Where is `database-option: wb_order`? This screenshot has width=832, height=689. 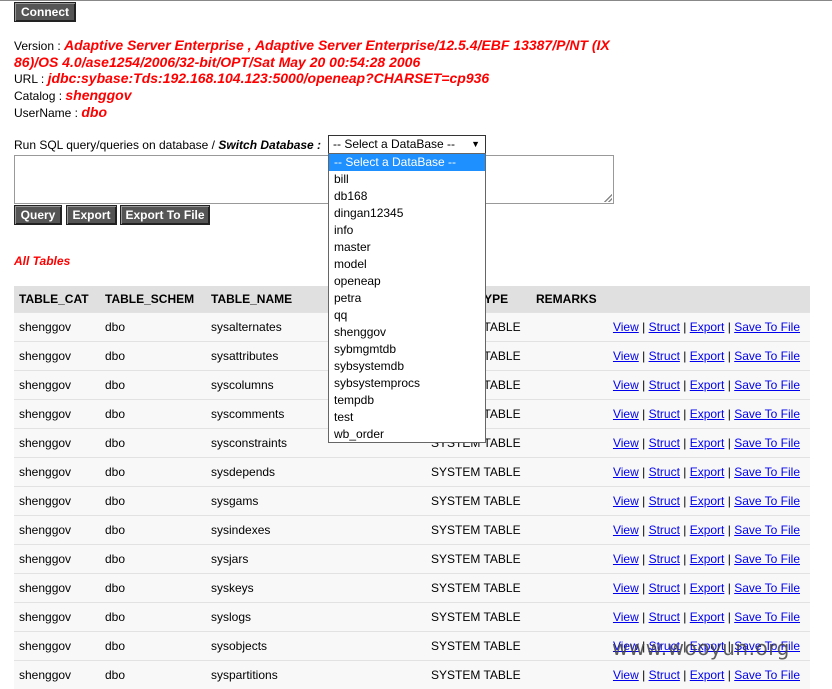 database-option: wb_order is located at coordinates (407, 434).